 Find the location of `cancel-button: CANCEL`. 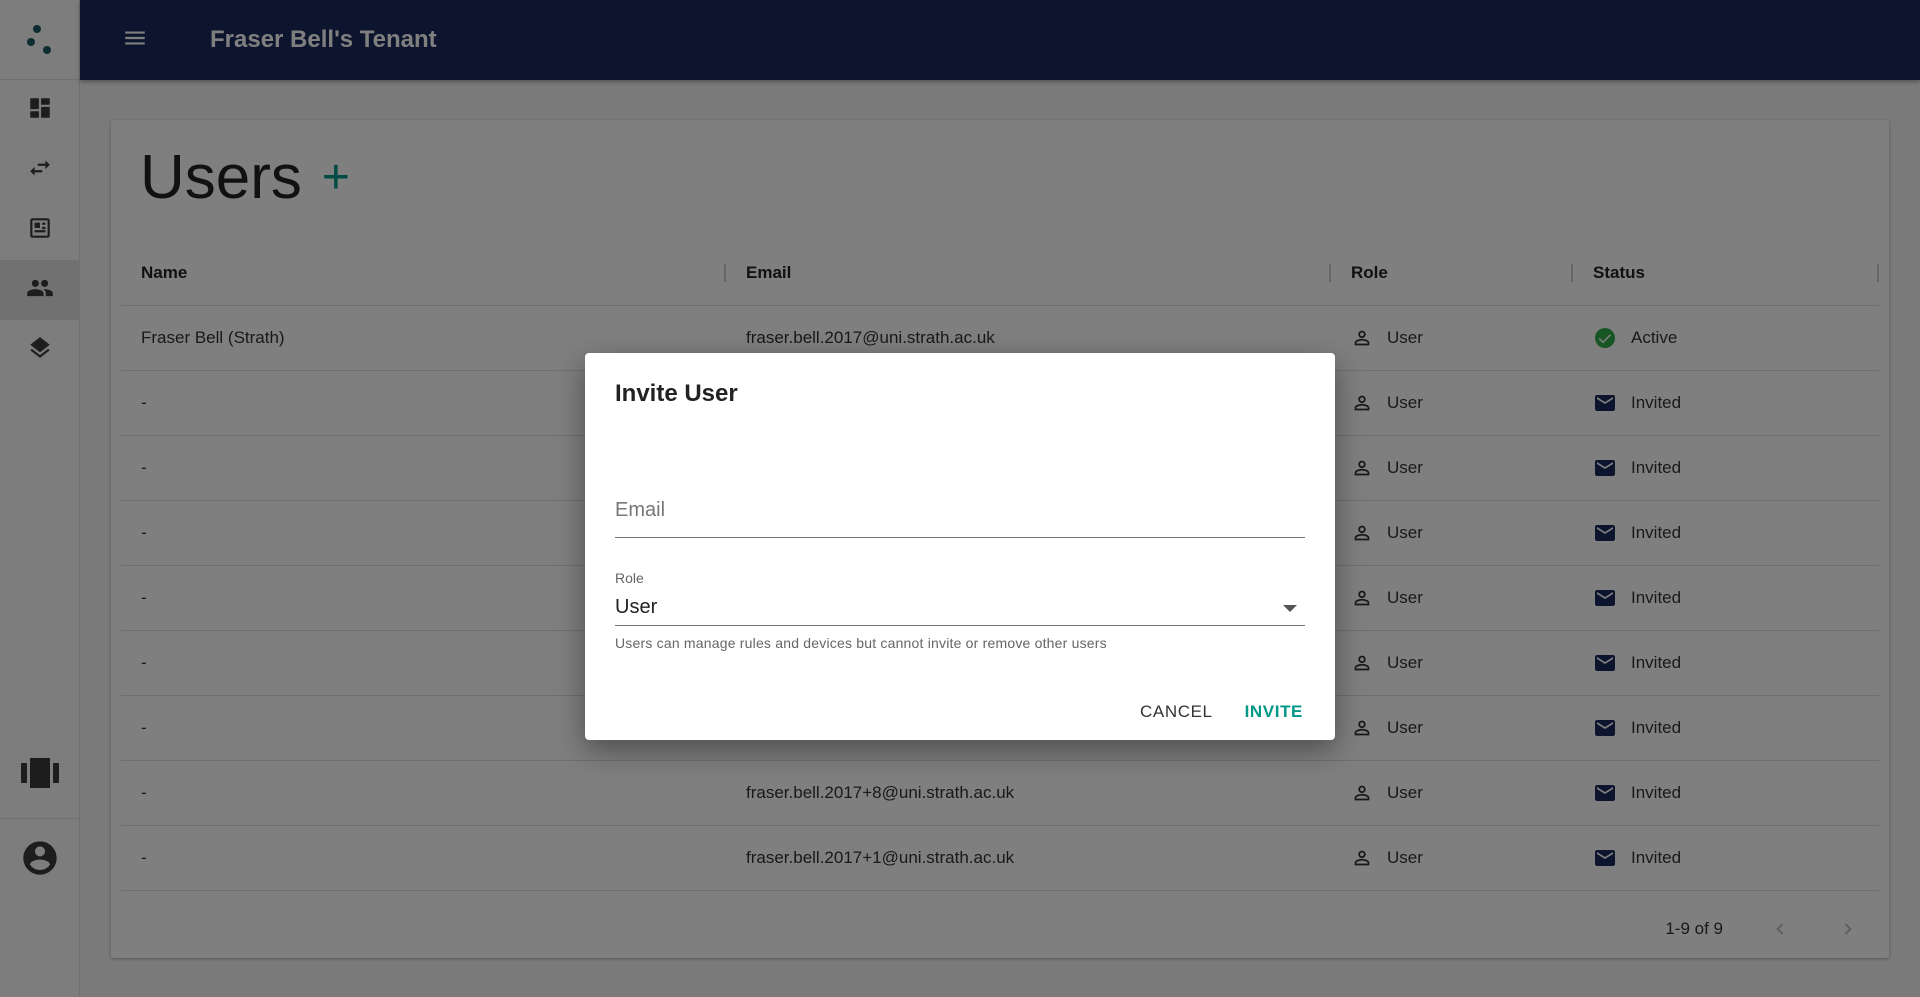

cancel-button: CANCEL is located at coordinates (1176, 712).